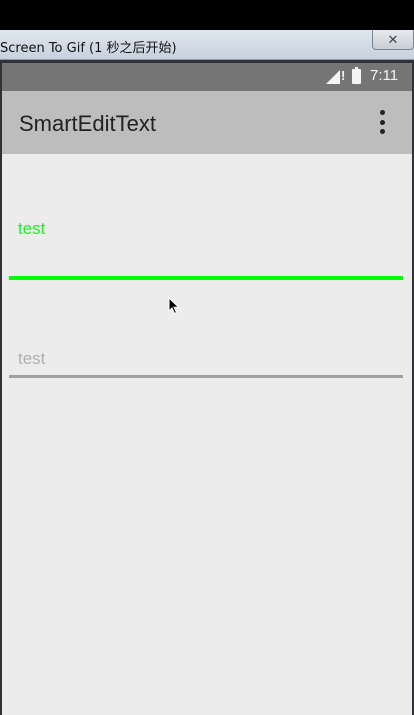  What do you see at coordinates (333, 77) in the screenshot?
I see `signal-icon` at bounding box center [333, 77].